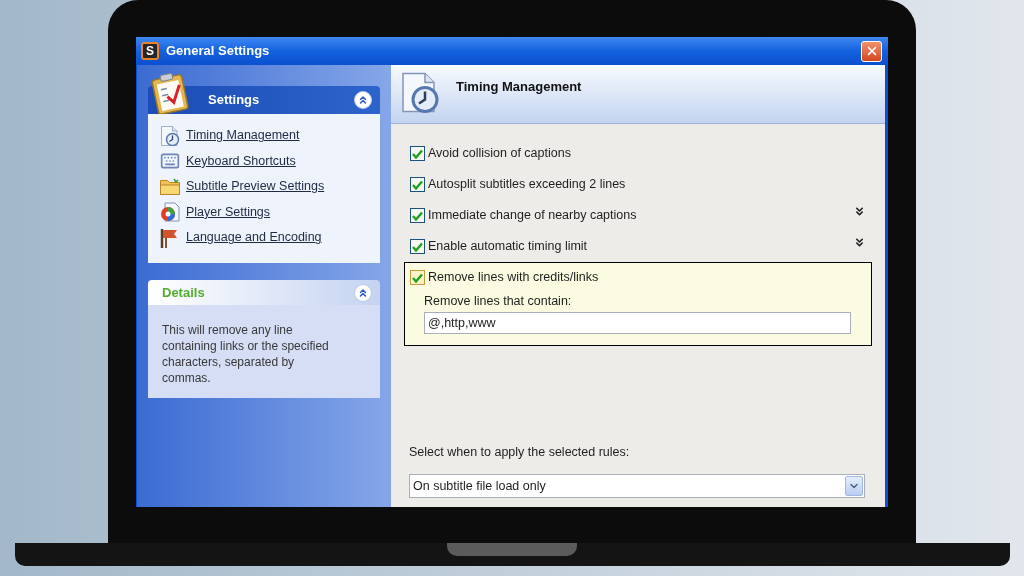 The width and height of the screenshot is (1024, 576). I want to click on panel-title: Details, so click(183, 292).